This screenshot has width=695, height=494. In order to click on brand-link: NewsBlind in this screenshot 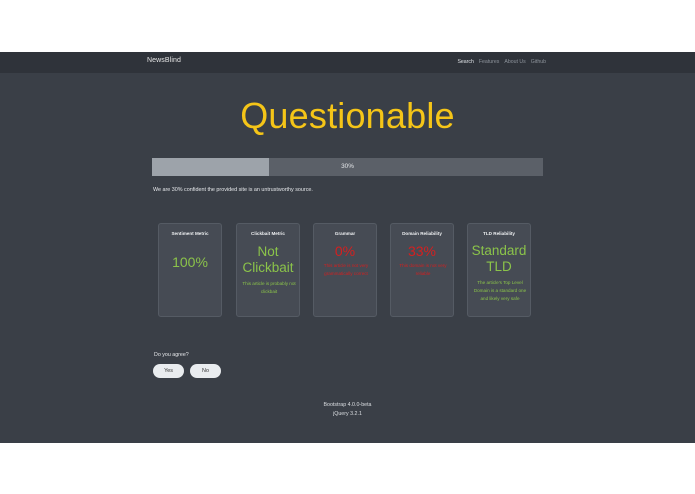, I will do `click(164, 60)`.